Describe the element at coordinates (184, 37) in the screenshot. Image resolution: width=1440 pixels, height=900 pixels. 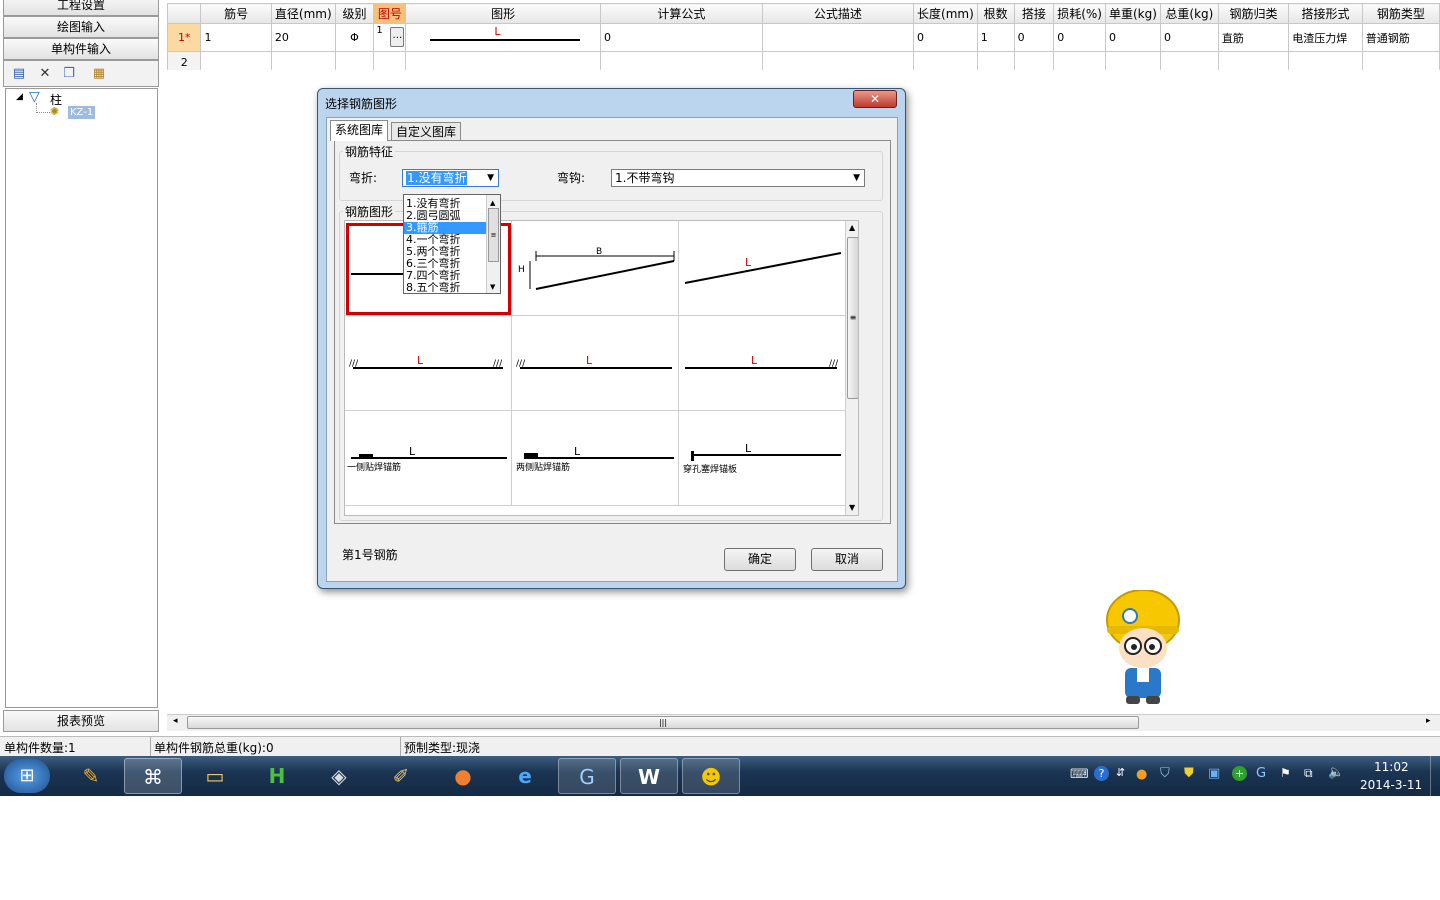
I see `row-number: 1*` at that location.